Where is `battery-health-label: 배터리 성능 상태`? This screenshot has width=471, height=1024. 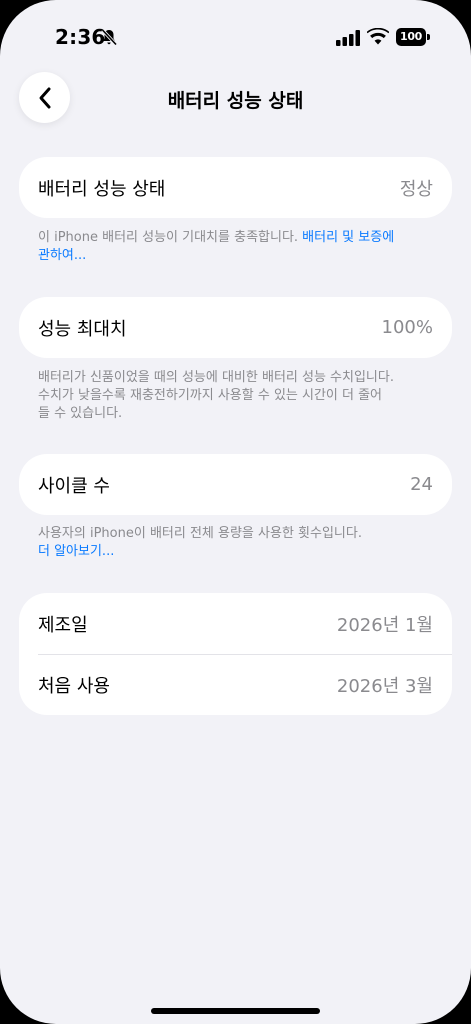 battery-health-label: 배터리 성능 상태 is located at coordinates (102, 189).